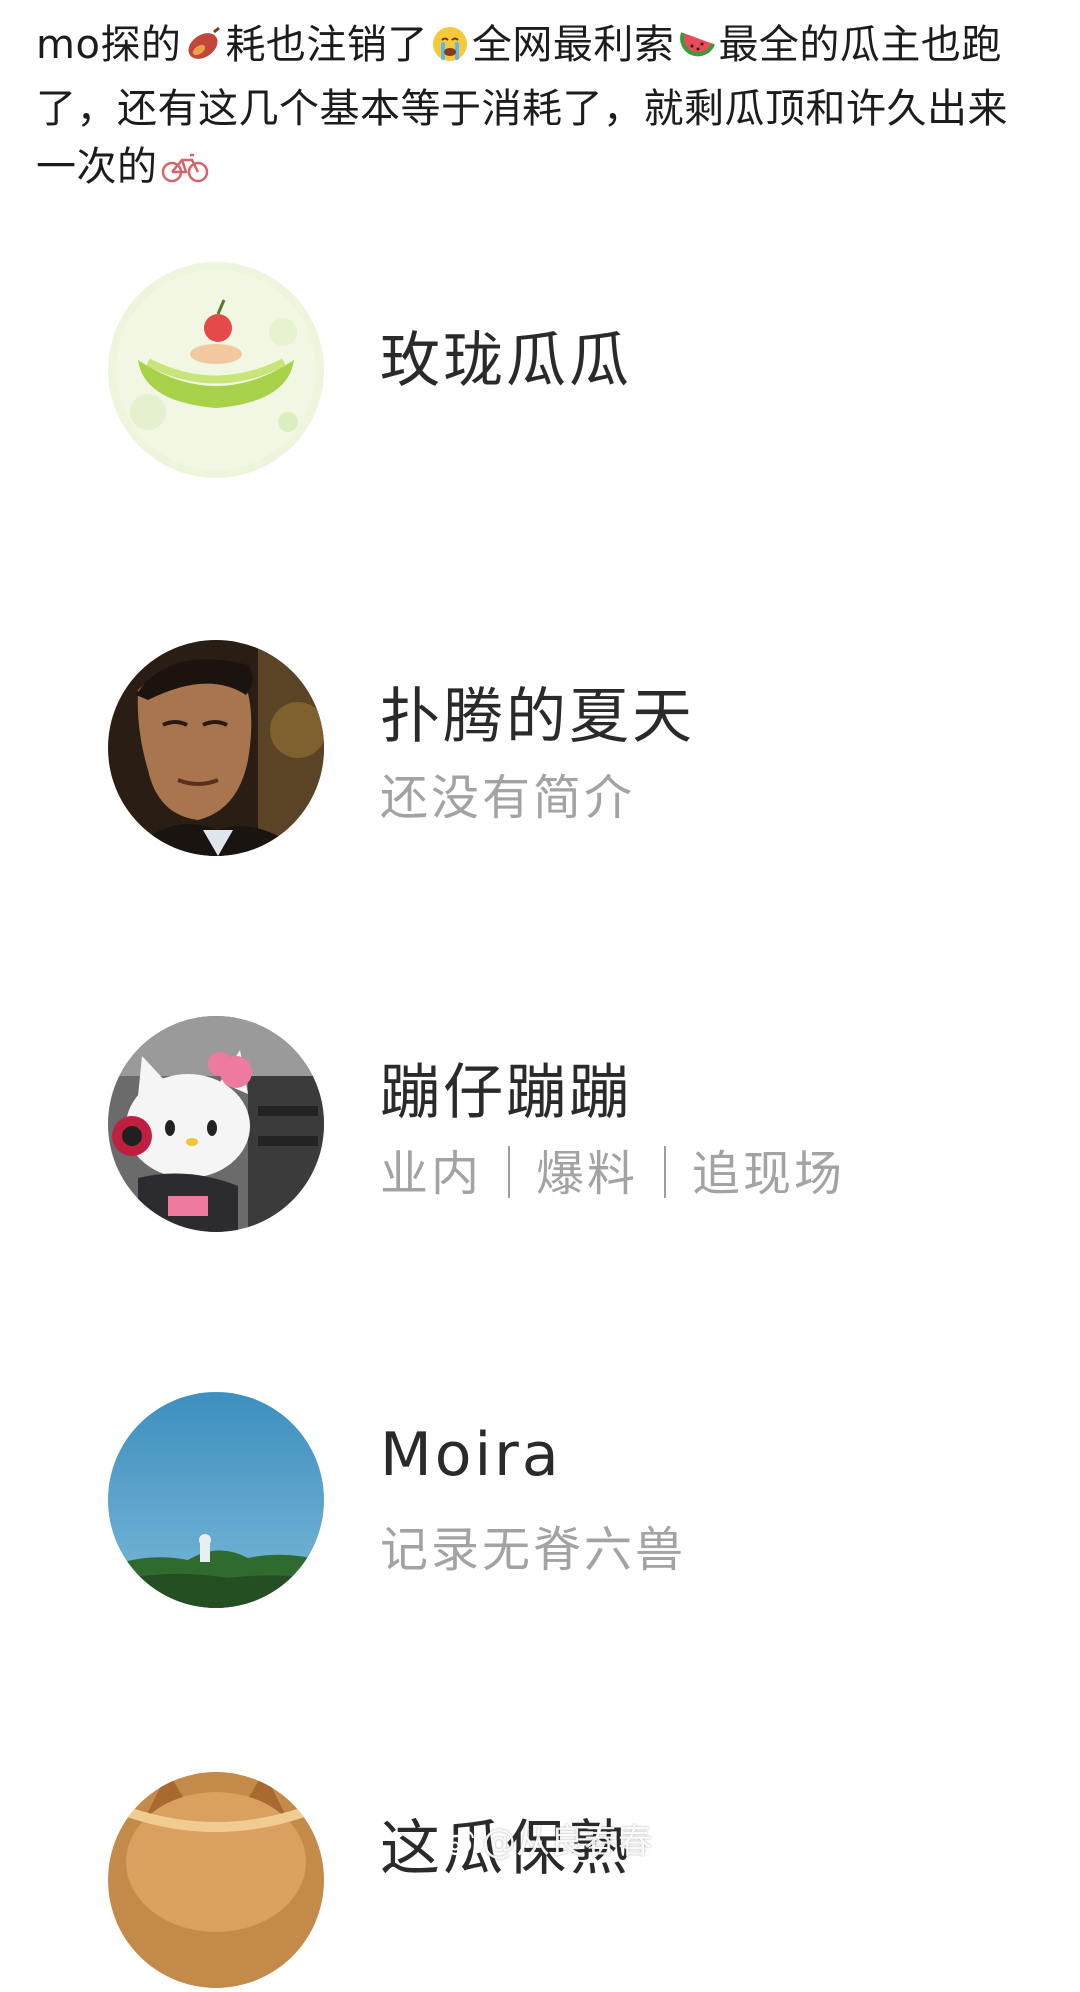 This screenshot has width=1080, height=1992. I want to click on watermelon-icon, so click(696, 51).